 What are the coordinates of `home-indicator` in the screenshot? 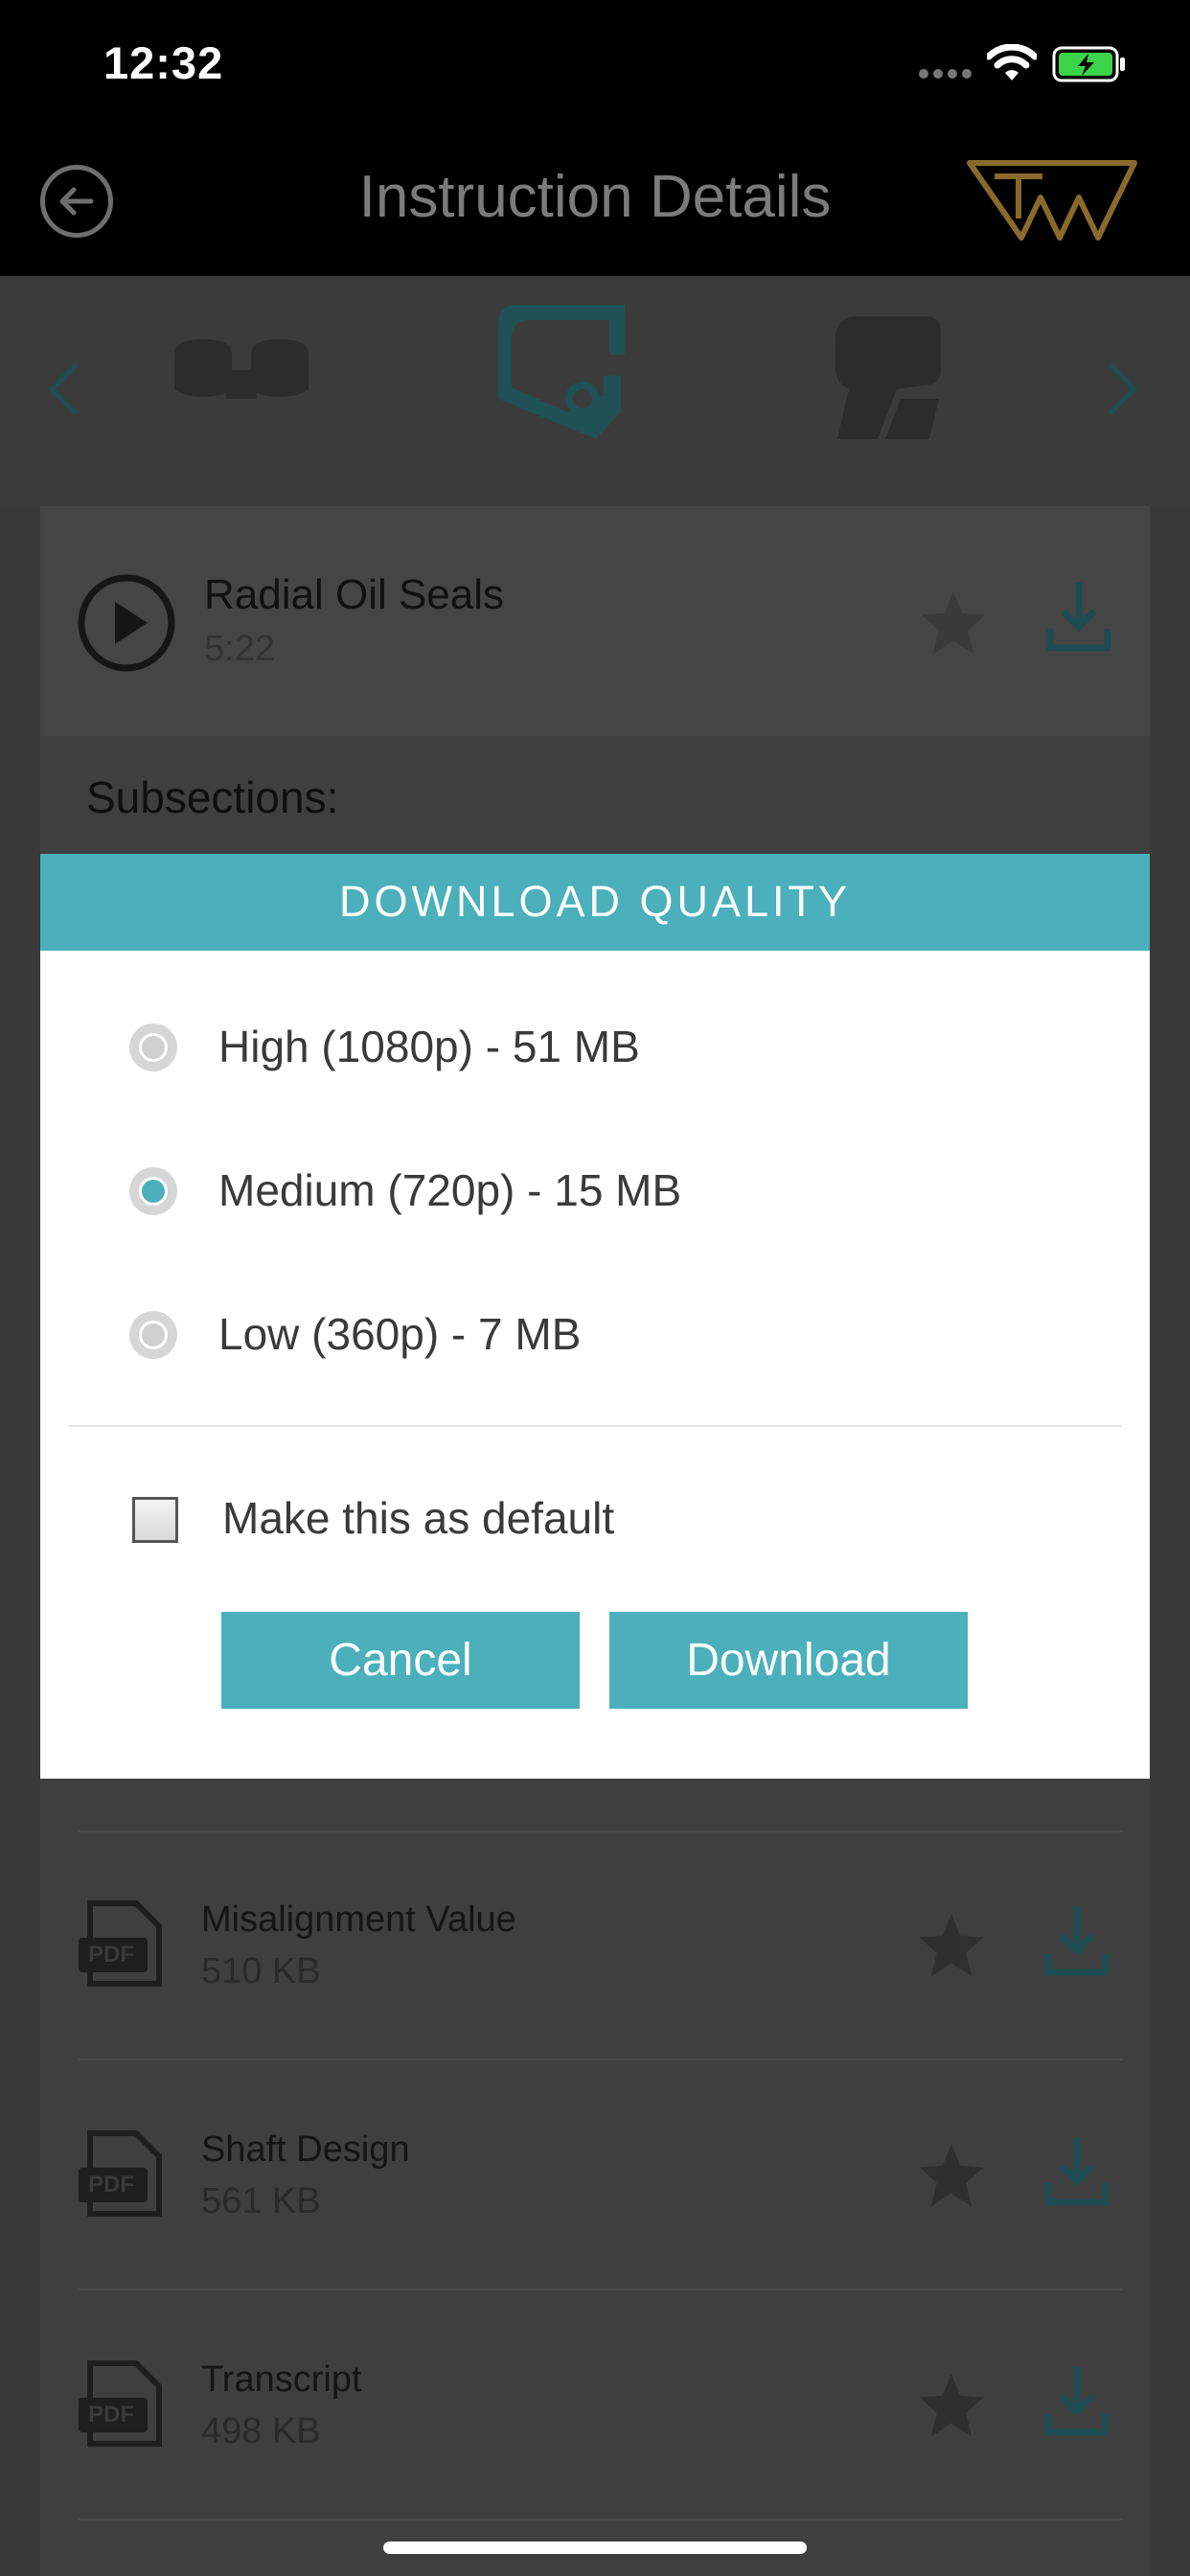 It's located at (595, 2548).